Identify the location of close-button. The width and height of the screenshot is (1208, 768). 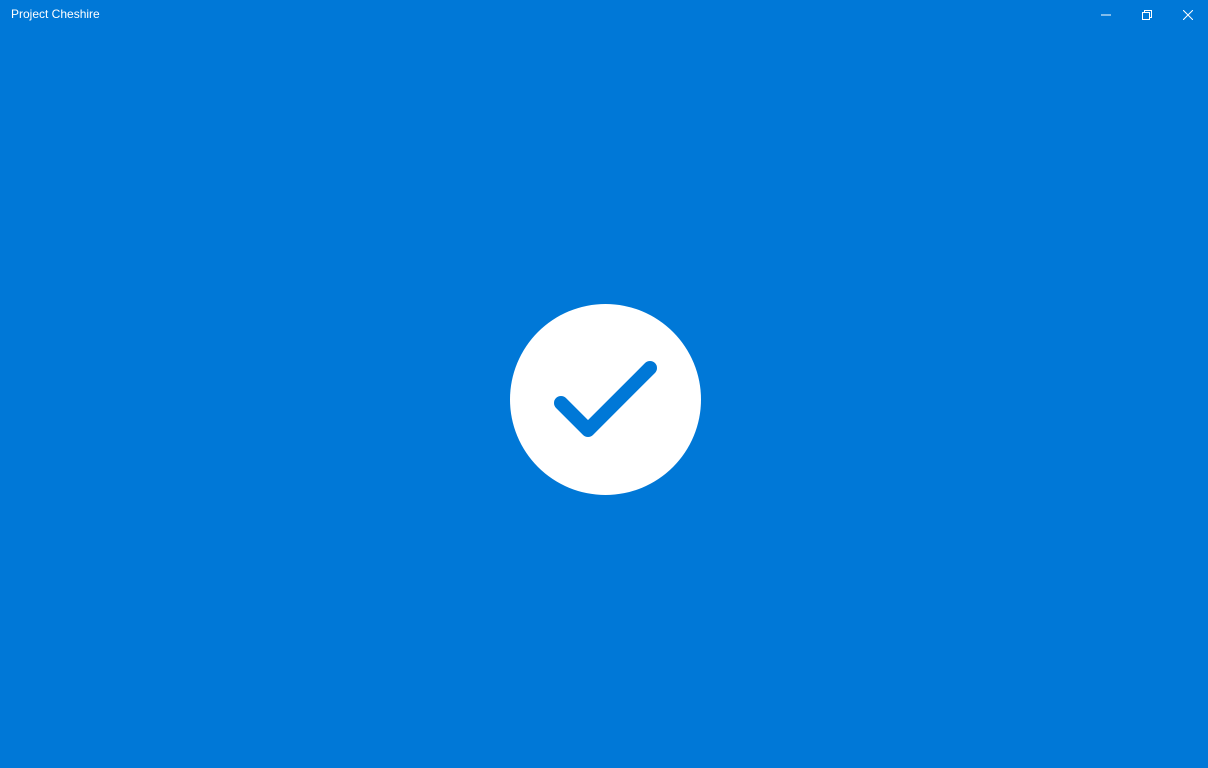
(1187, 15).